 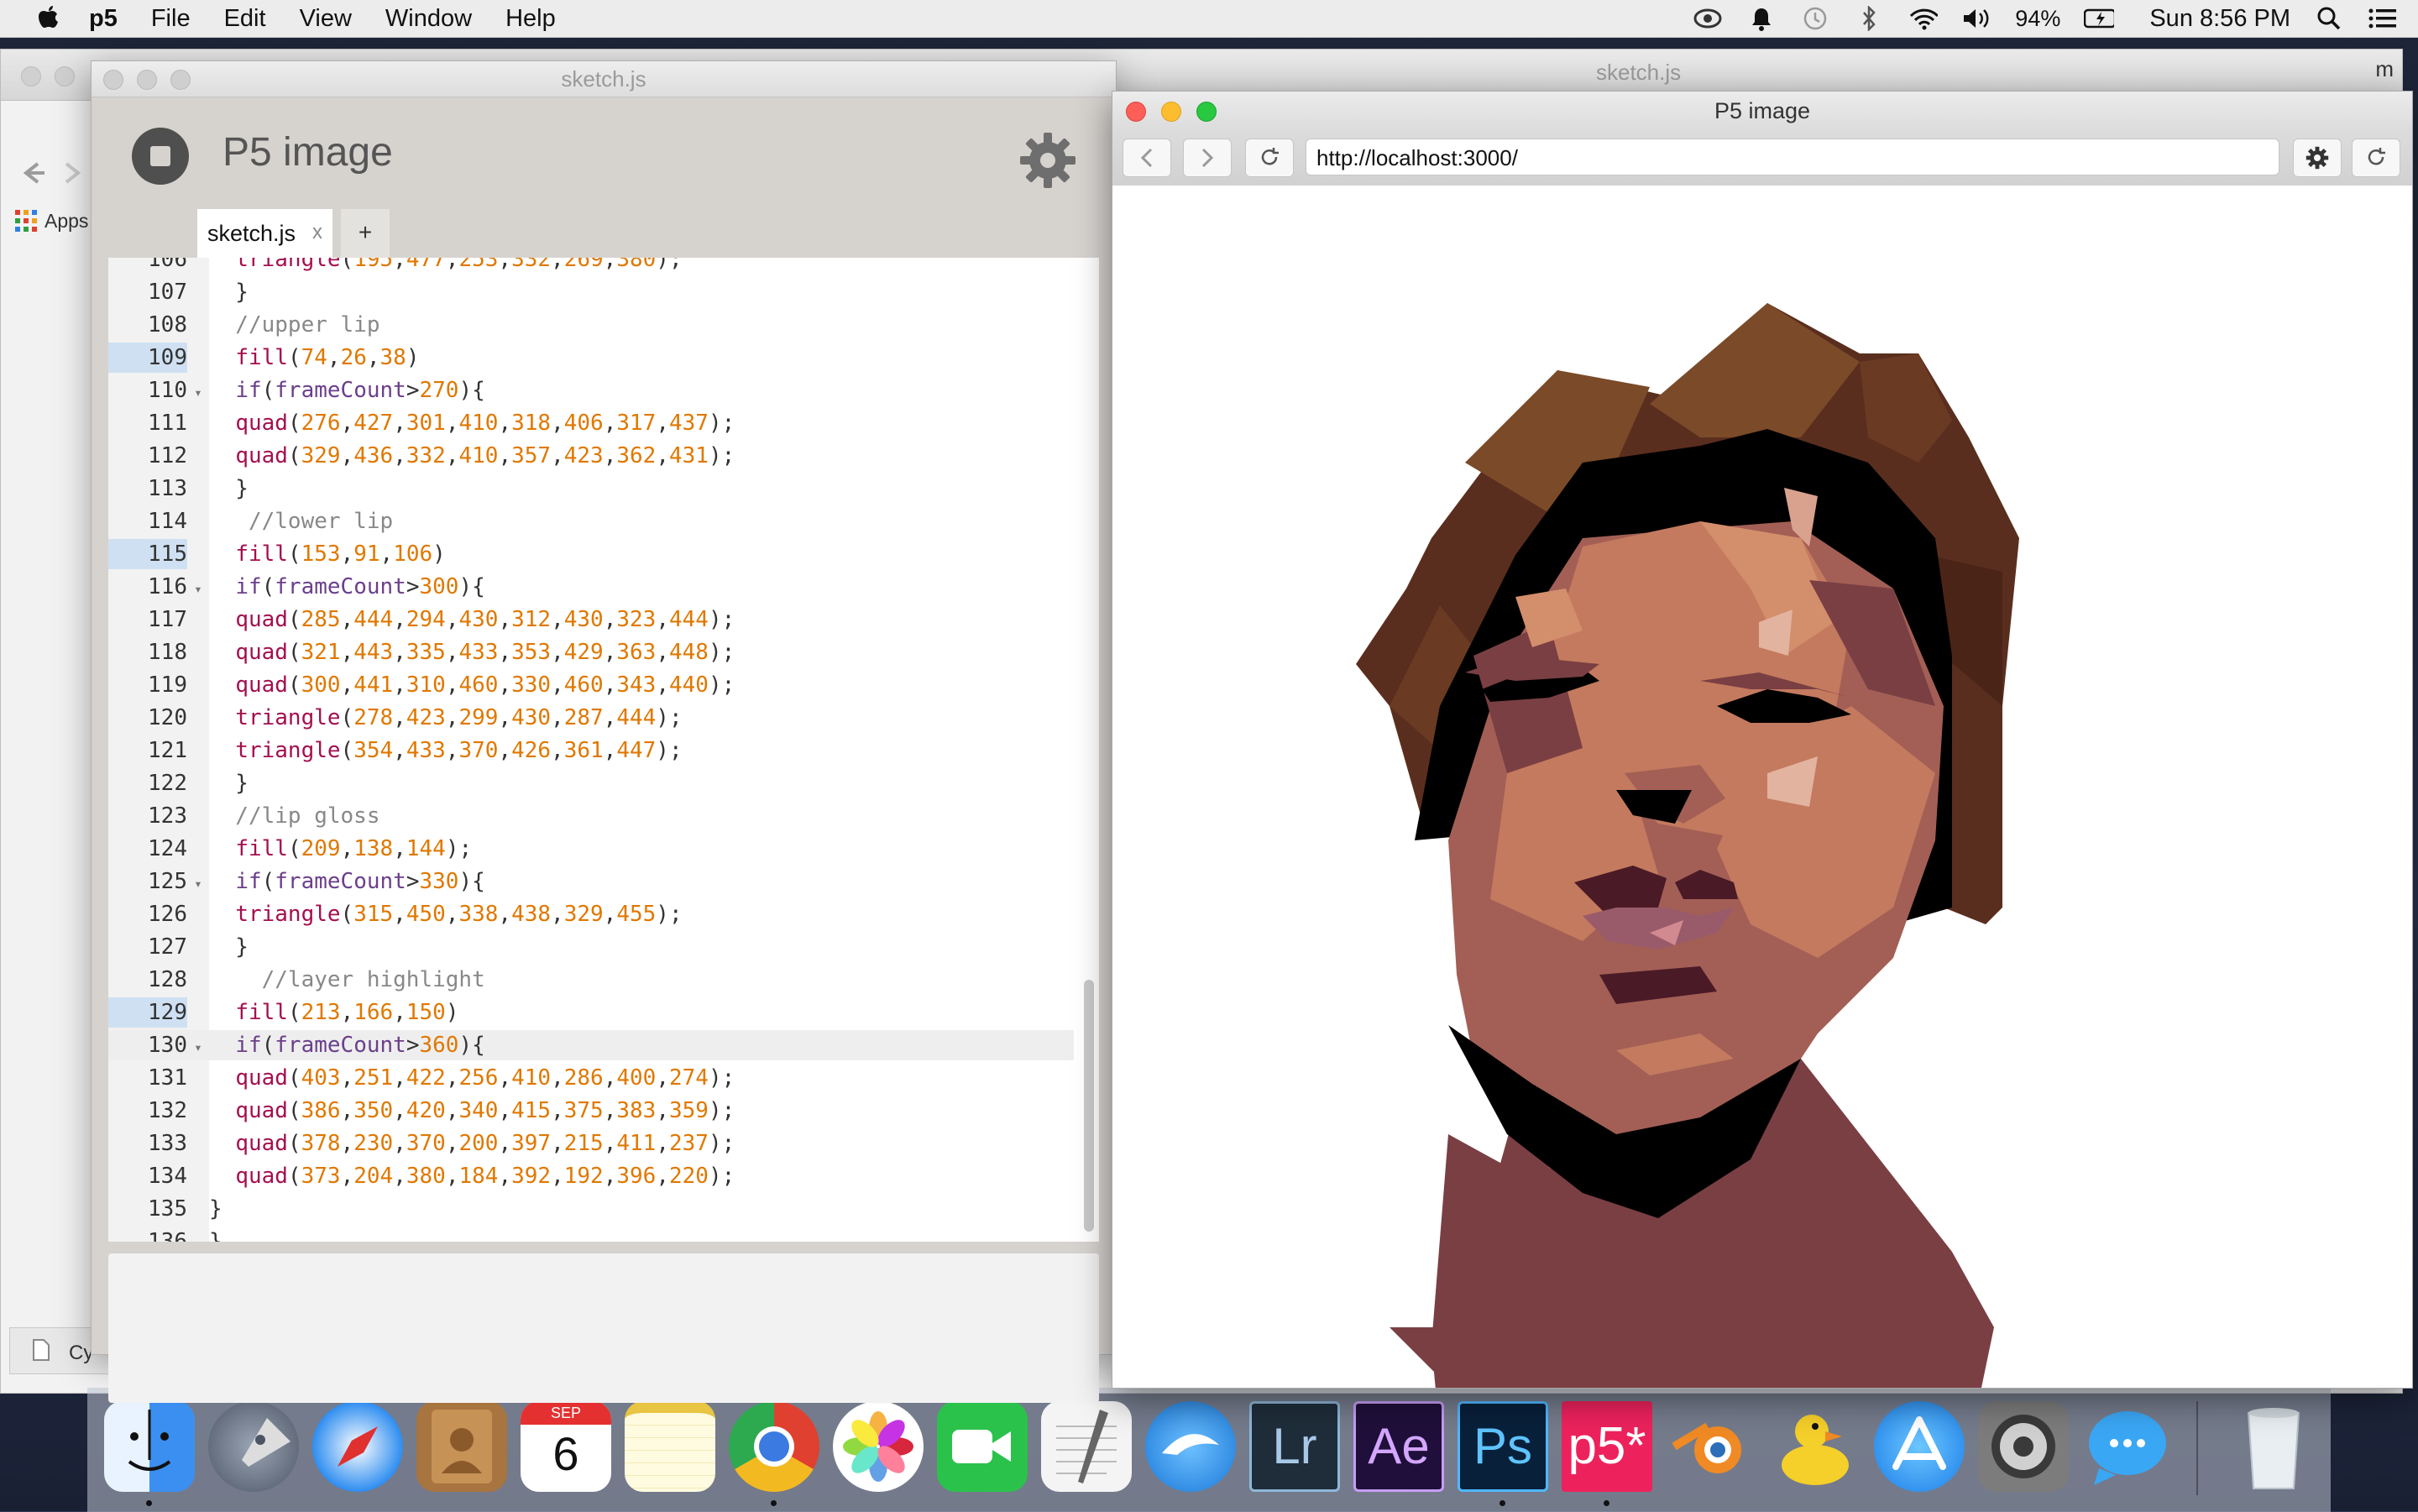 I want to click on dock-textedit-icon, so click(x=1086, y=1446).